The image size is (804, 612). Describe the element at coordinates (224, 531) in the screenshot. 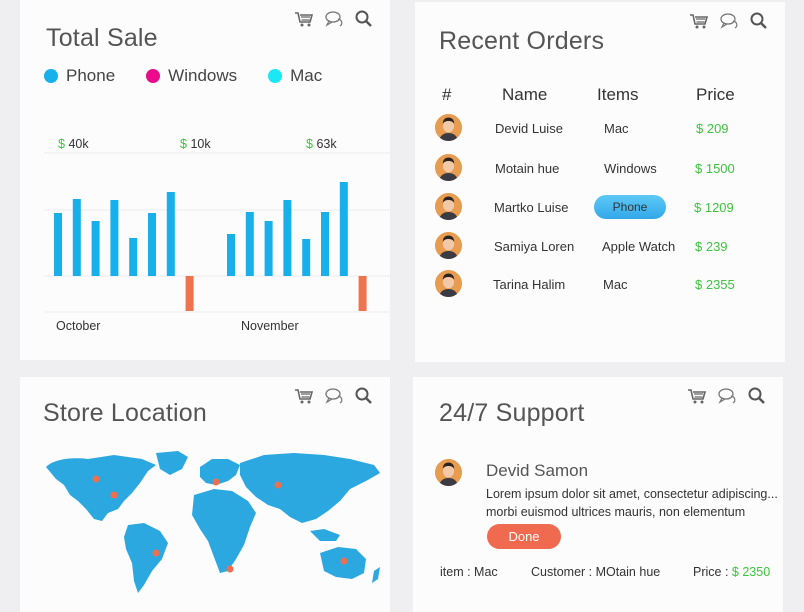

I see `africa` at that location.